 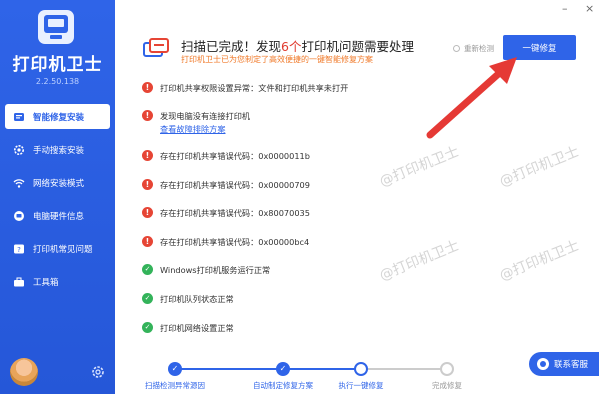 What do you see at coordinates (46, 282) in the screenshot?
I see `sidebar-item-label: 工具箱` at bounding box center [46, 282].